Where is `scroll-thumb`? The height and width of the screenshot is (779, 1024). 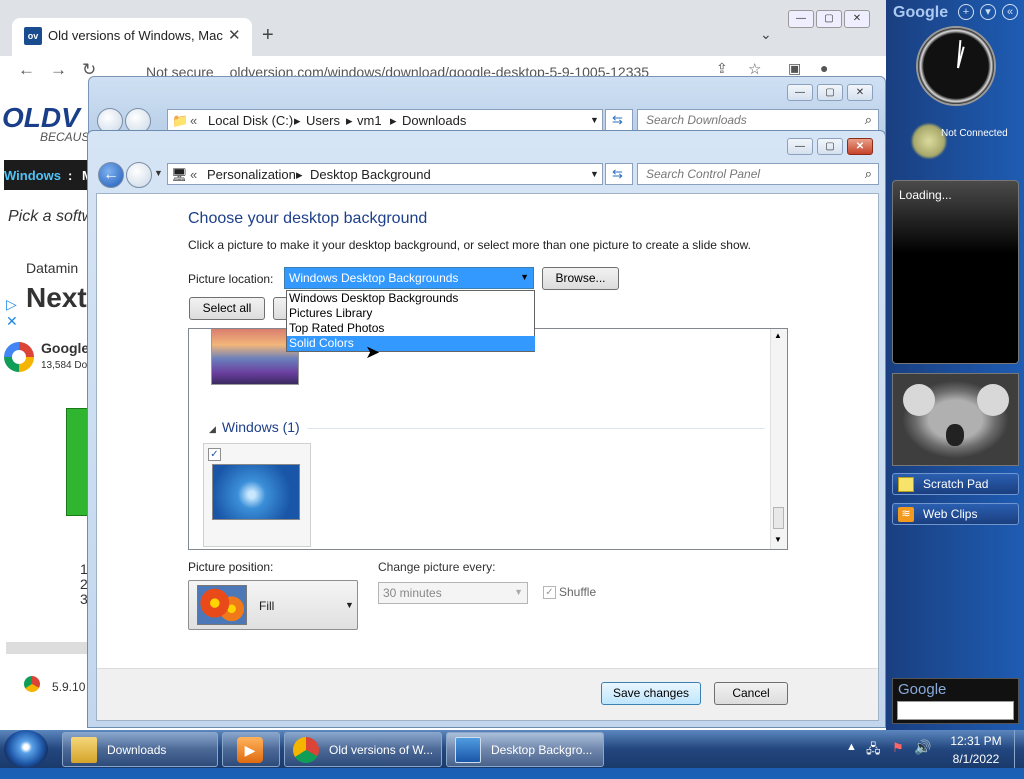
scroll-thumb is located at coordinates (778, 518).